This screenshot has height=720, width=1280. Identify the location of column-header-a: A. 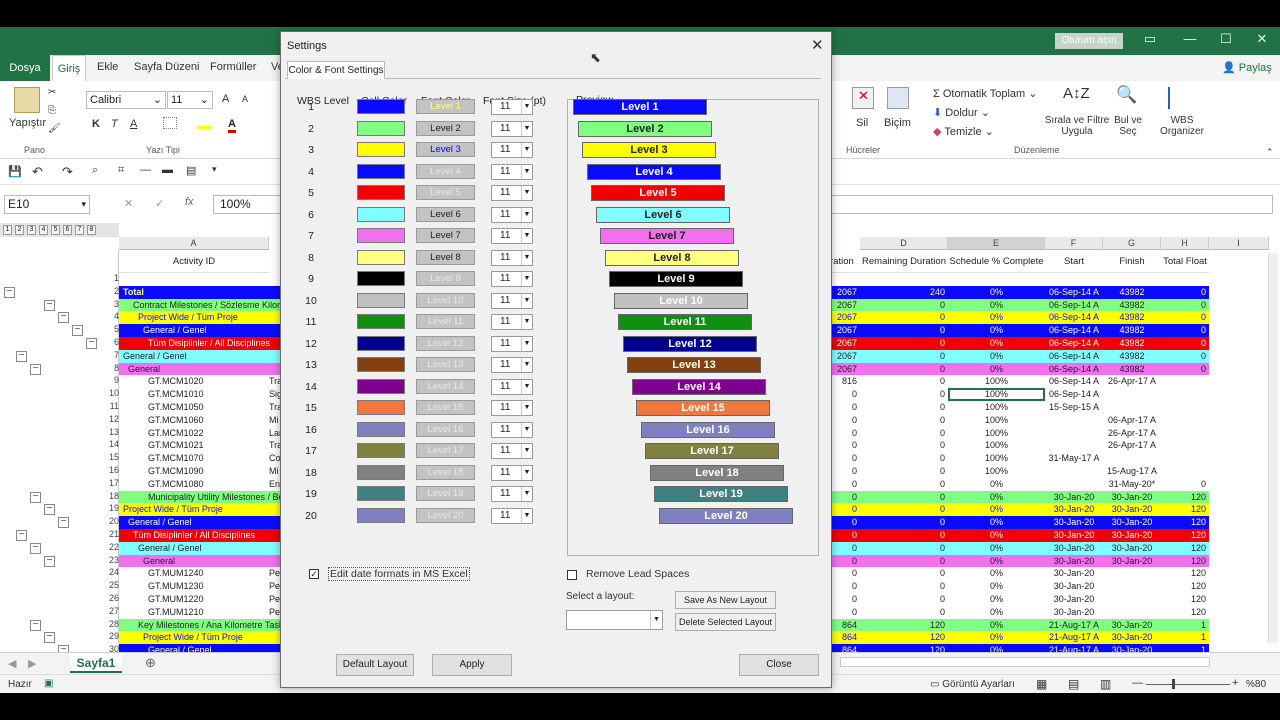
(194, 243).